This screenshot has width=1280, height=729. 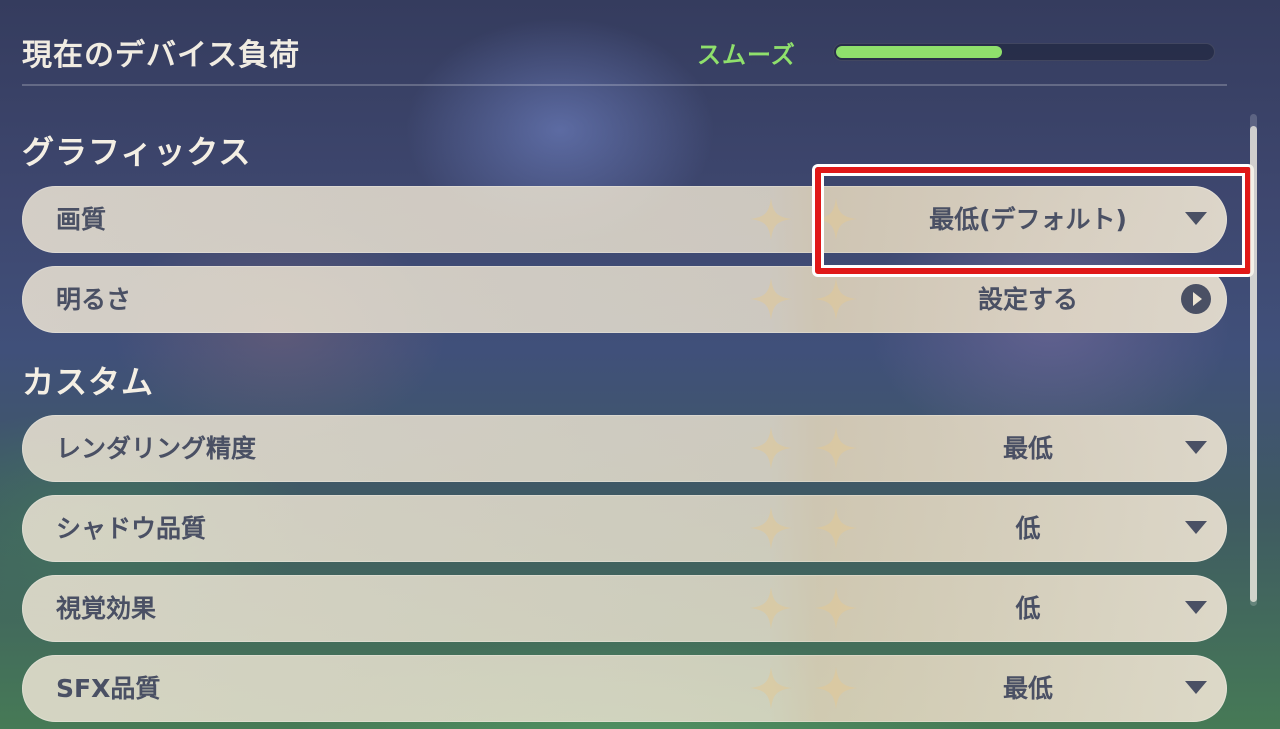 What do you see at coordinates (81, 219) in the screenshot?
I see `setting-label-image-quality: 画質` at bounding box center [81, 219].